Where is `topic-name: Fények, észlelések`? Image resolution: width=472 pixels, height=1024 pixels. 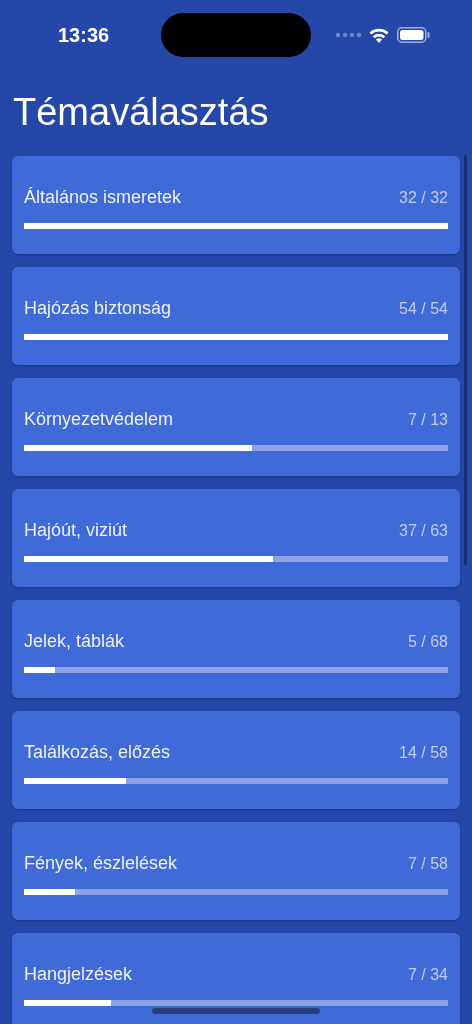 topic-name: Fények, észlelések is located at coordinates (101, 863).